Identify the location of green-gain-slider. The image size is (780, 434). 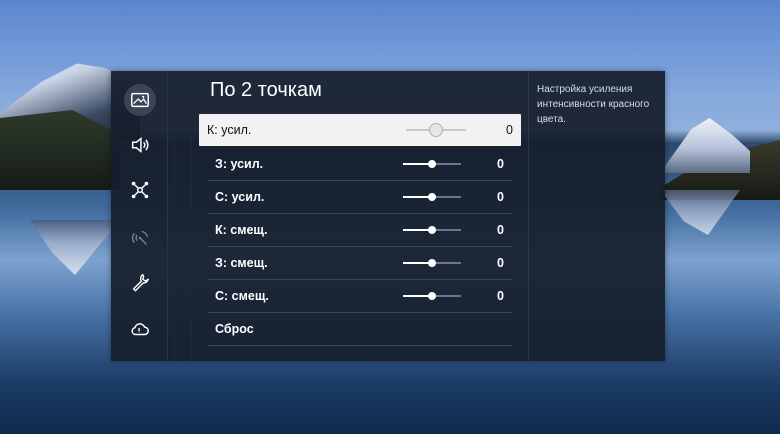
(432, 164).